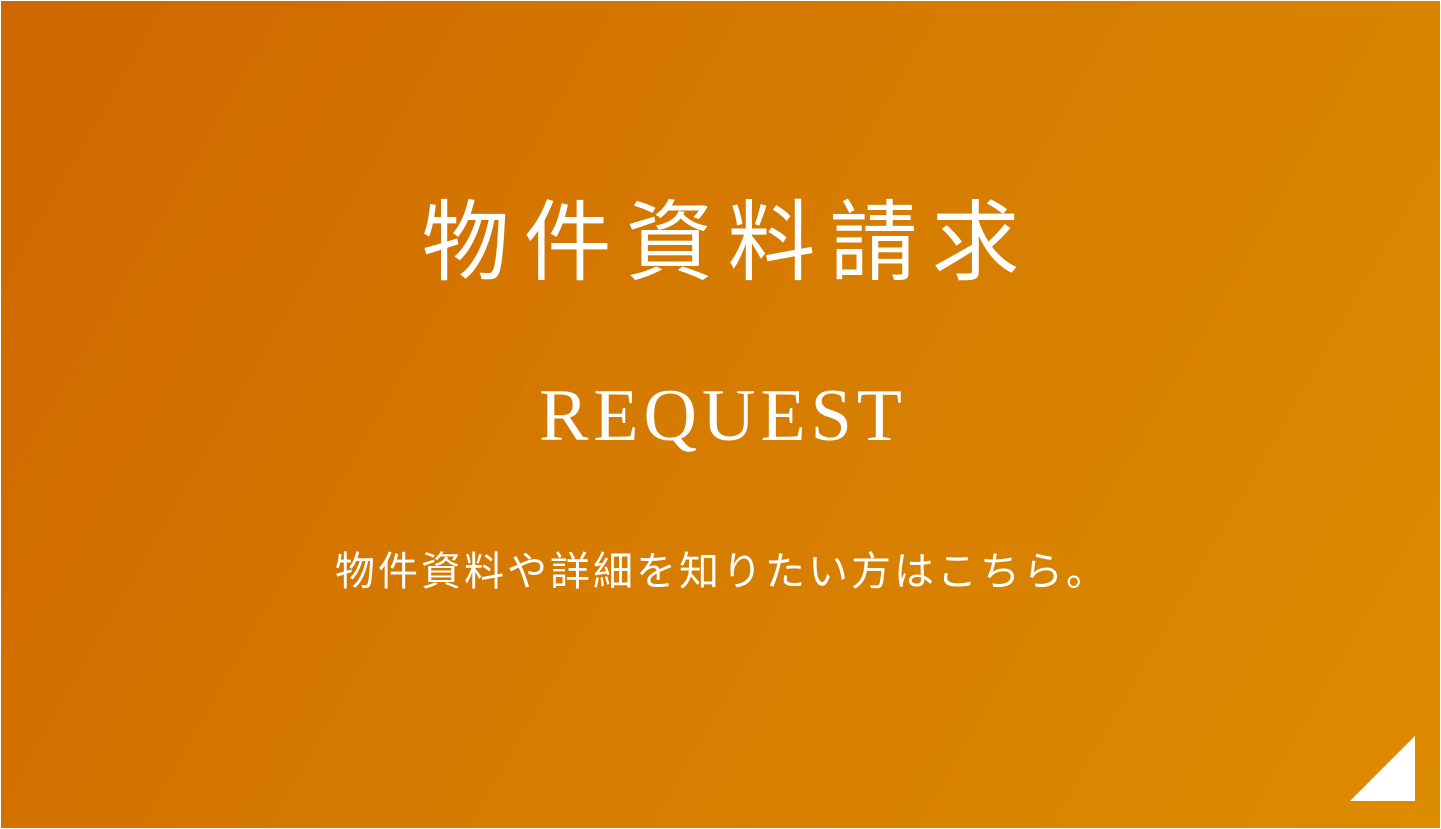  What do you see at coordinates (1382, 768) in the screenshot?
I see `corner-triangle-arrow-icon` at bounding box center [1382, 768].